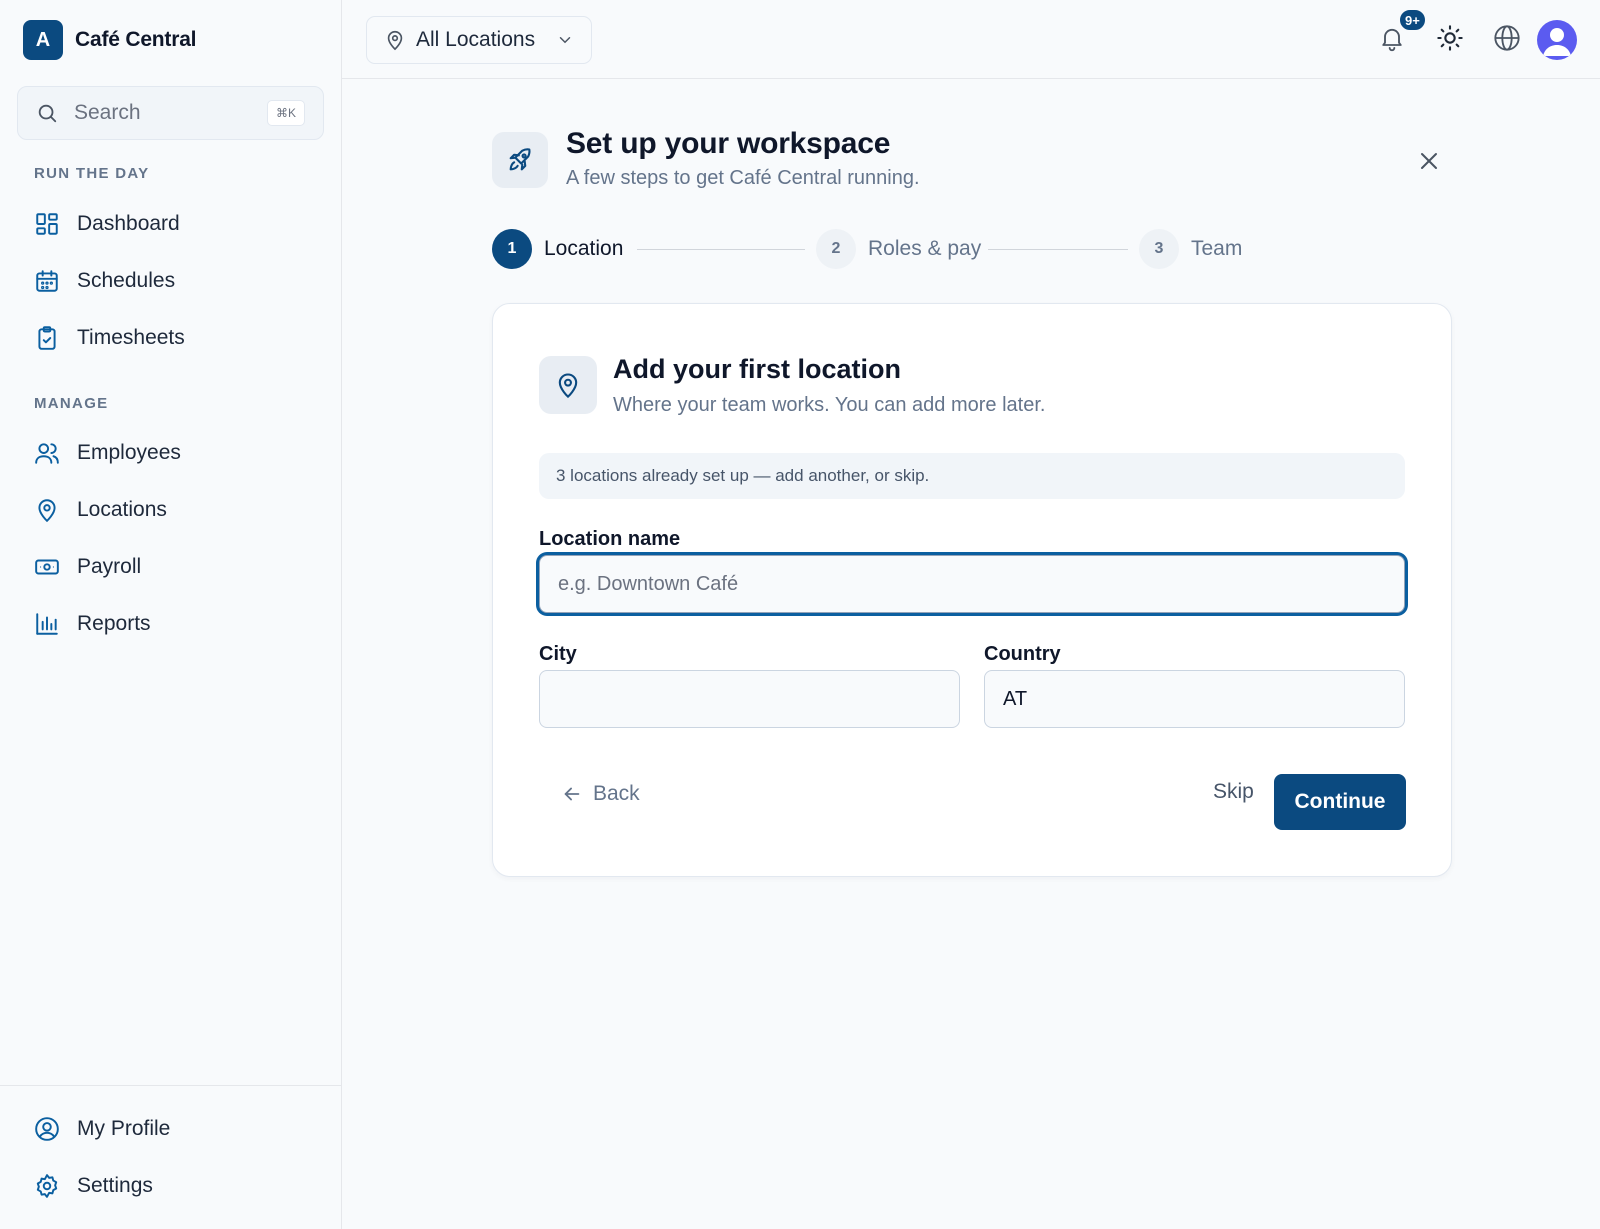 The image size is (1600, 1229). Describe the element at coordinates (1022, 654) in the screenshot. I see `country-label: Country` at that location.